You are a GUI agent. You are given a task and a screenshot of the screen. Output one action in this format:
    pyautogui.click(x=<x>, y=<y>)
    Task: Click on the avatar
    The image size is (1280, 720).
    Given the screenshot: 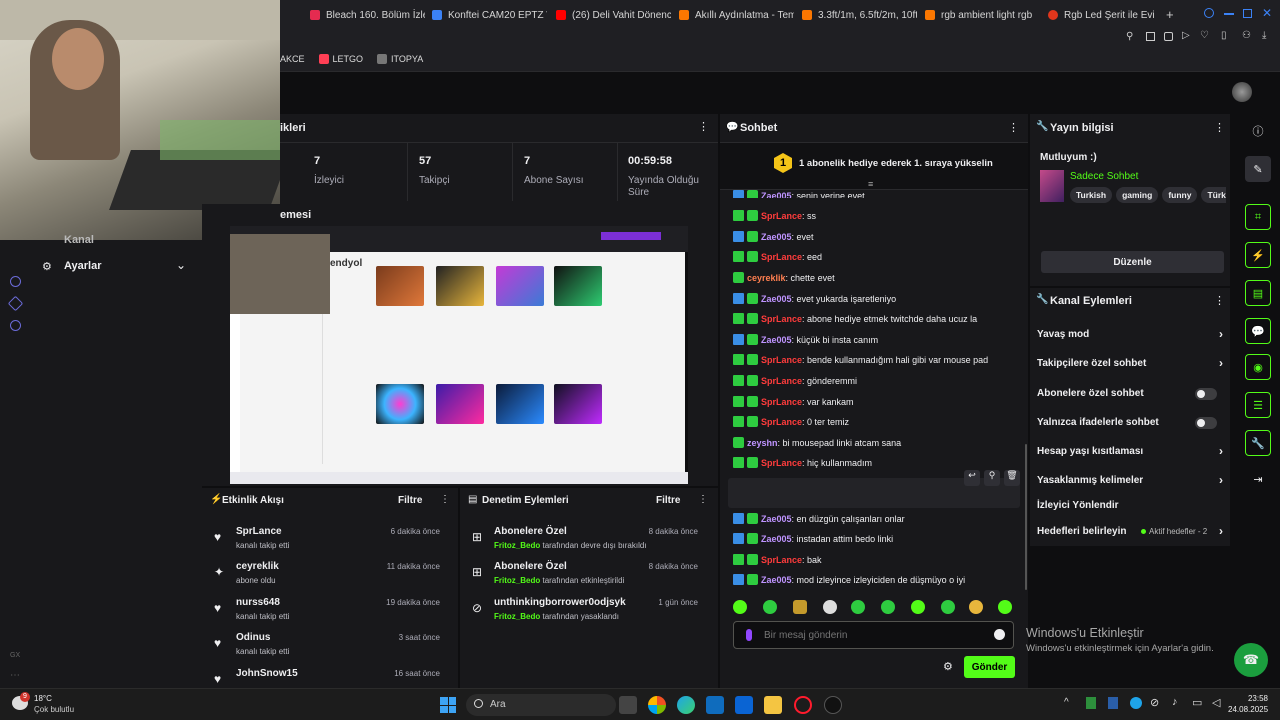 What is the action you would take?
    pyautogui.click(x=1242, y=92)
    